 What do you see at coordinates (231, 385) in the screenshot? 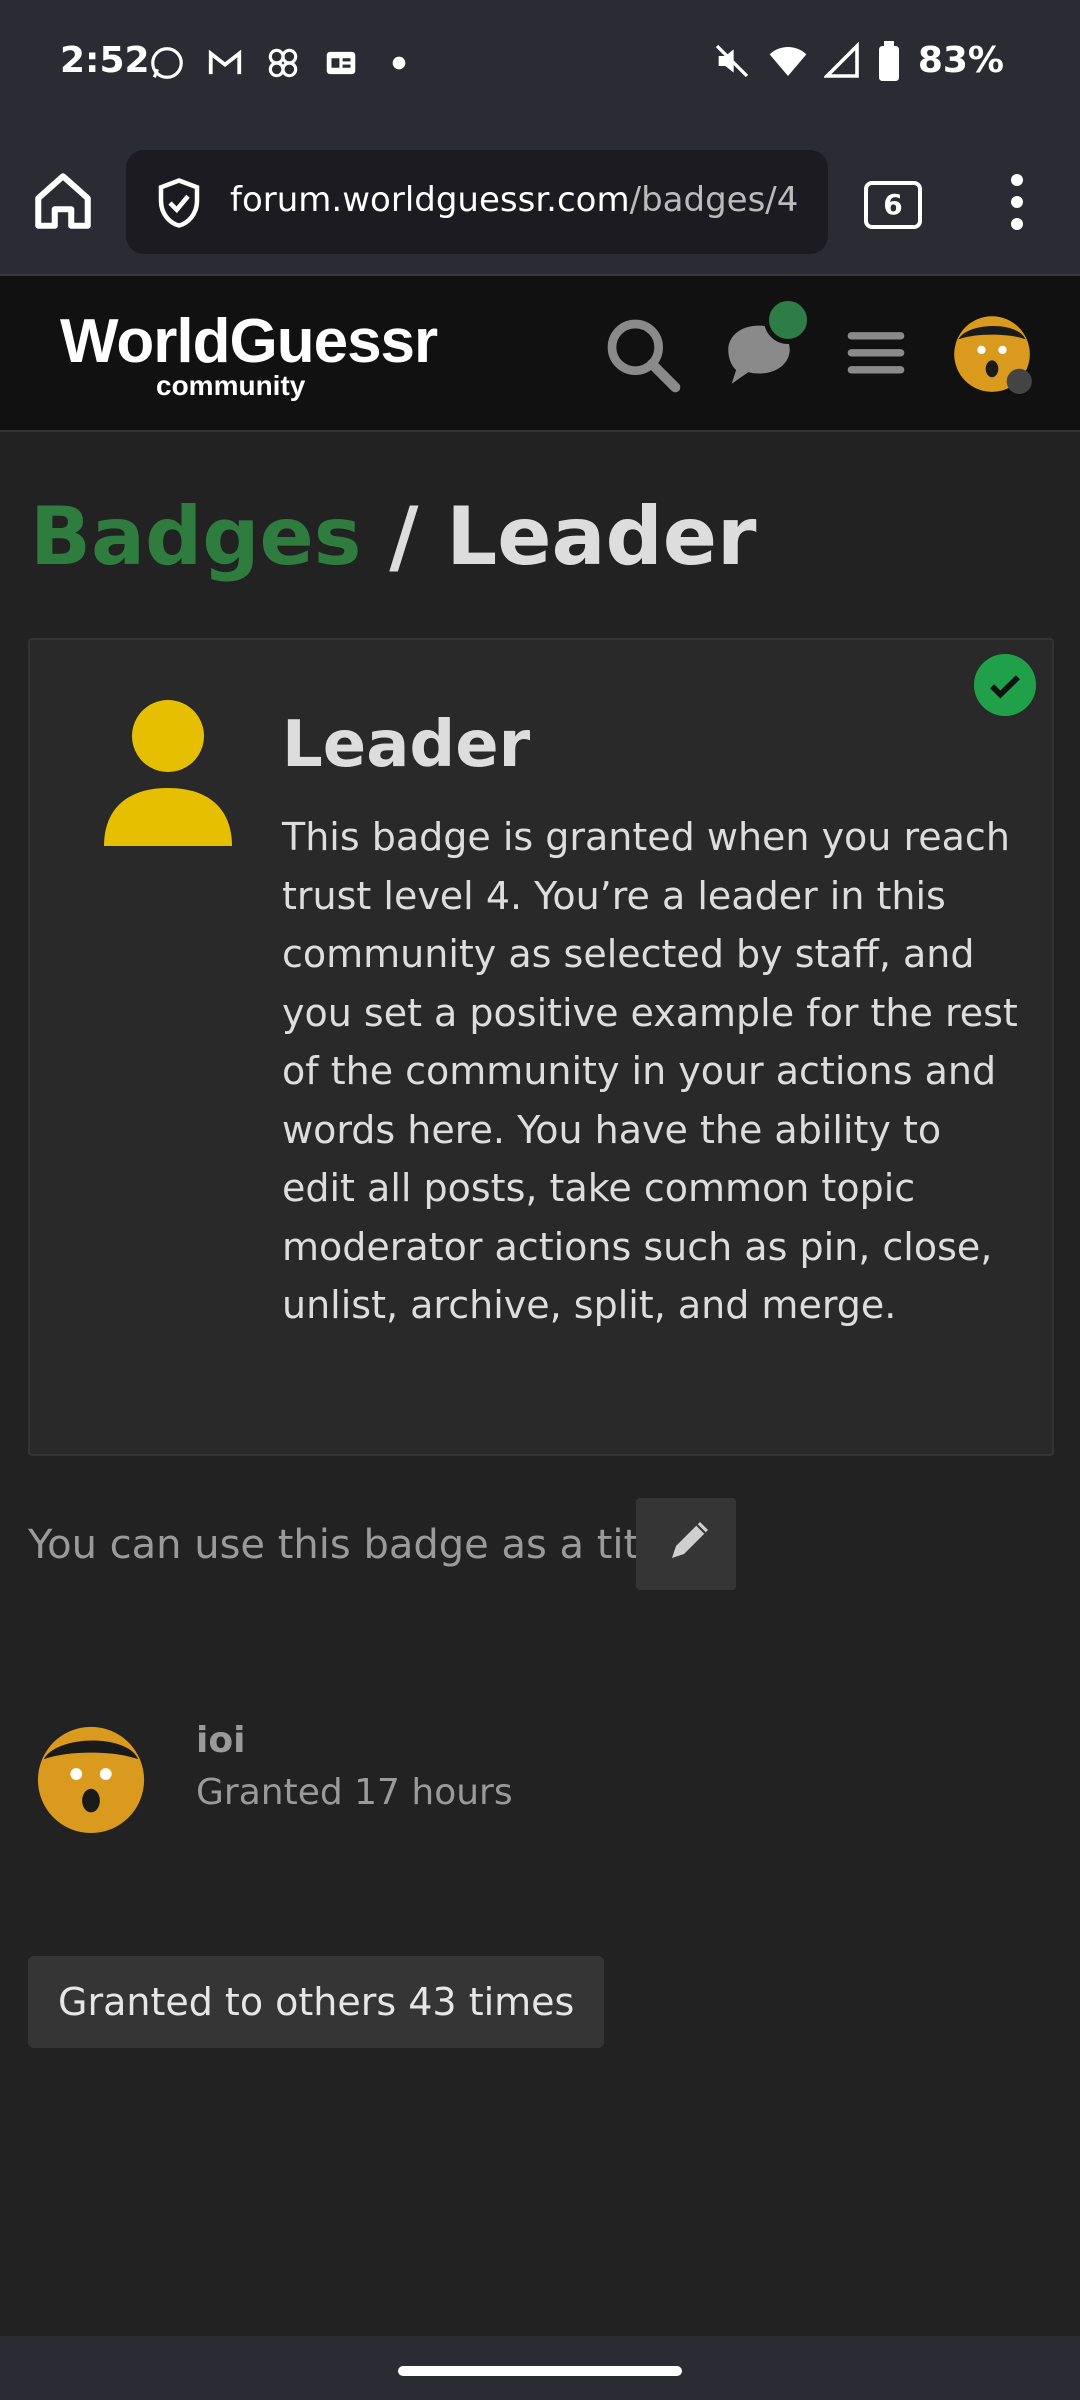
I see `logo-subtext: community` at bounding box center [231, 385].